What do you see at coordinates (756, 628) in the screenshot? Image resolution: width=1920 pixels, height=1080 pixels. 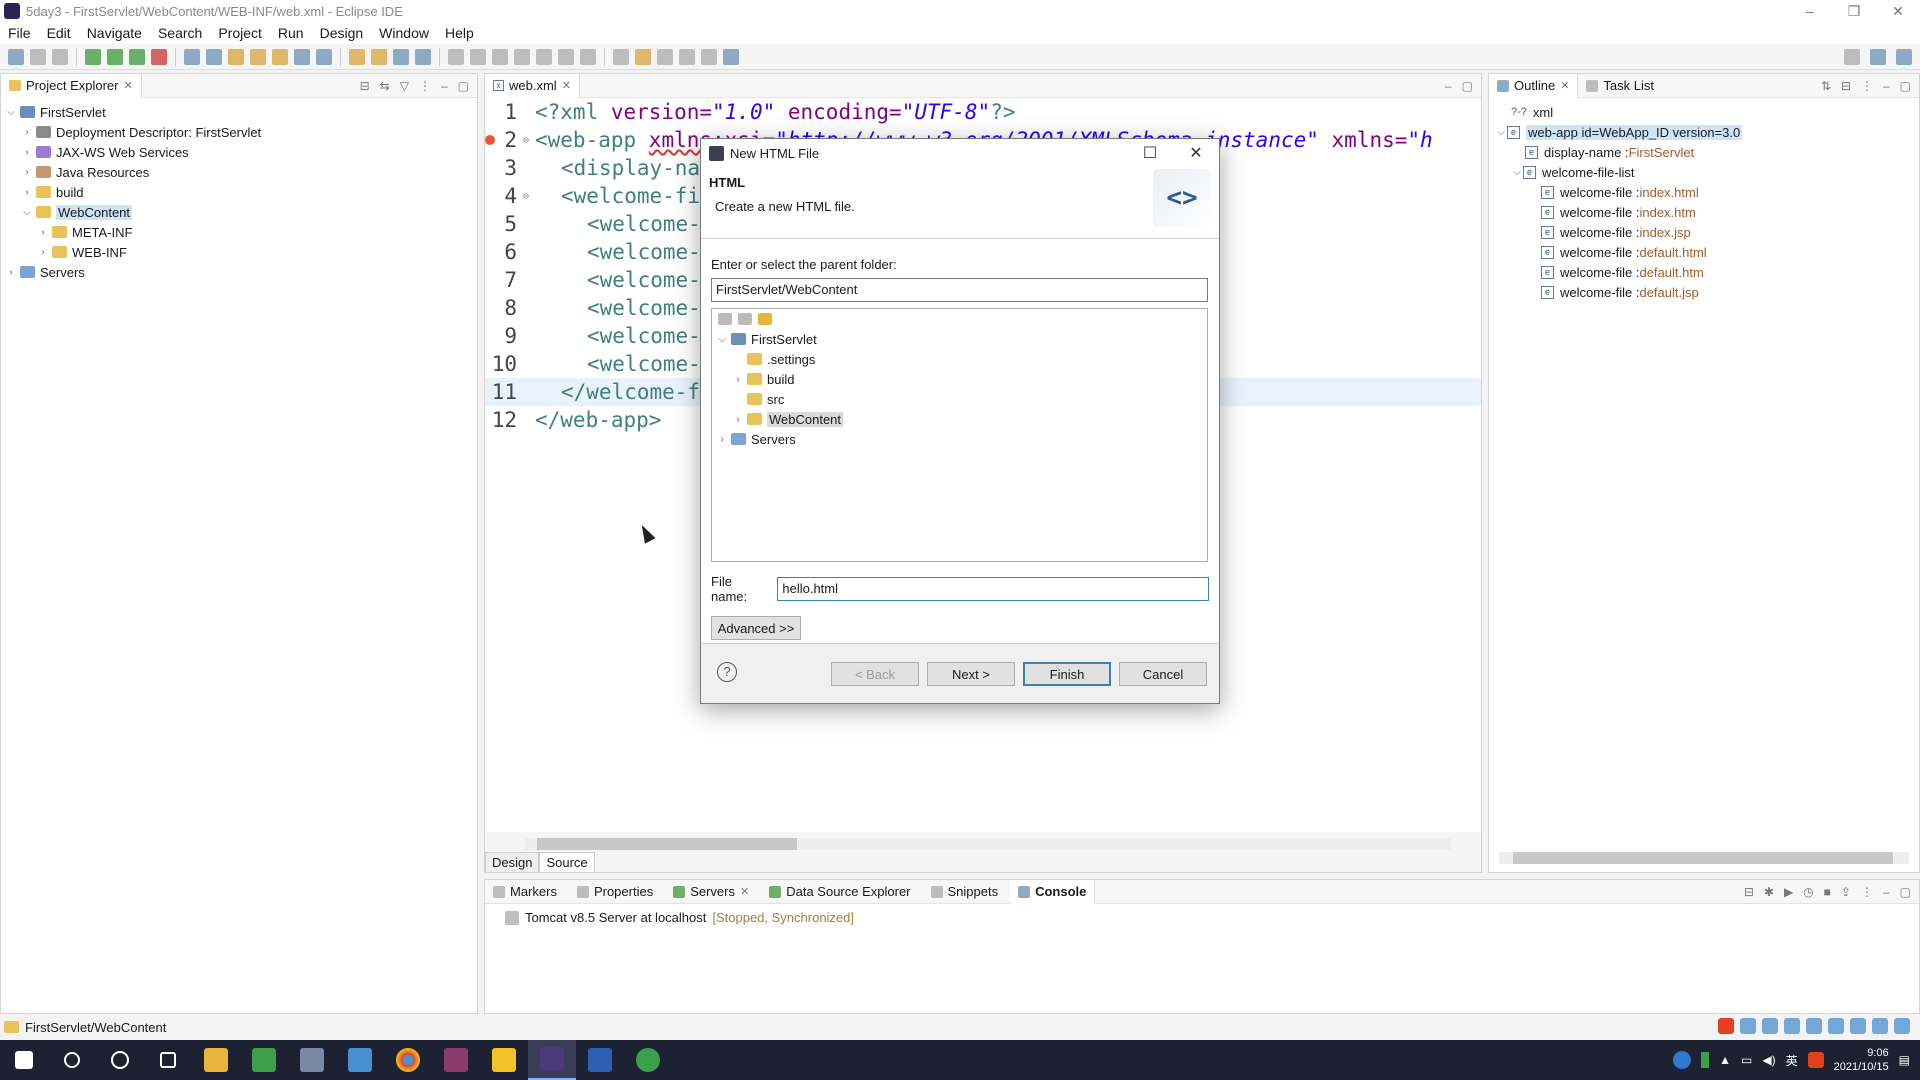 I see `advanced-button: Advanced >>` at bounding box center [756, 628].